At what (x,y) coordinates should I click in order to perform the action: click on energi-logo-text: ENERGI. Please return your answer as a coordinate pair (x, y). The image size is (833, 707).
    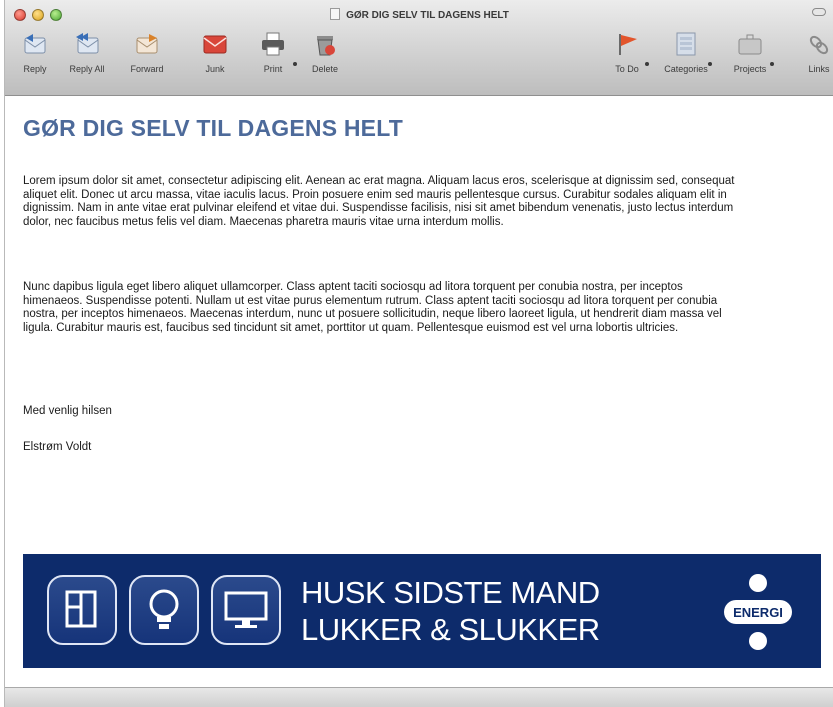
    Looking at the image, I should click on (758, 612).